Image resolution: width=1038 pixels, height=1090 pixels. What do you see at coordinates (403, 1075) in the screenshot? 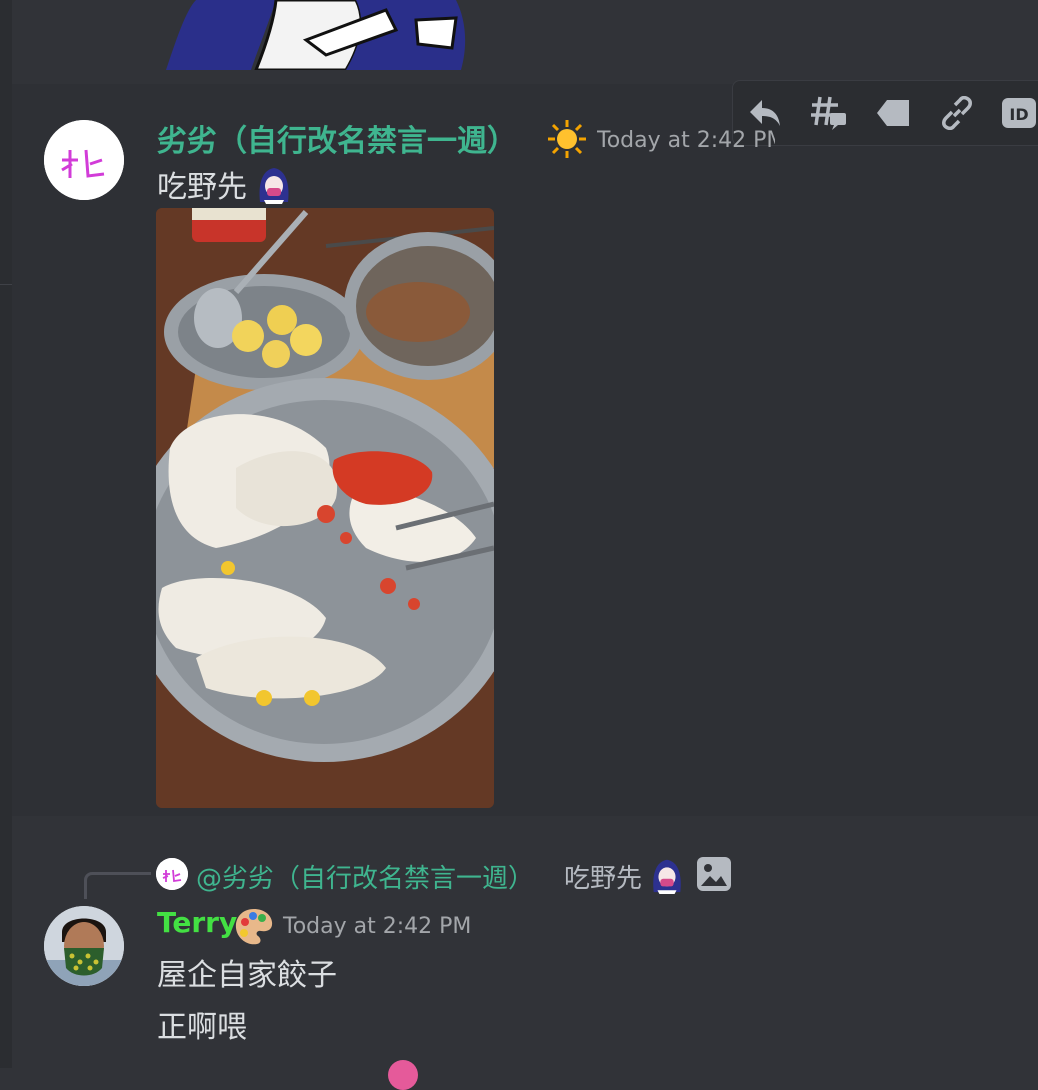
I see `reaction-emoji-partial` at bounding box center [403, 1075].